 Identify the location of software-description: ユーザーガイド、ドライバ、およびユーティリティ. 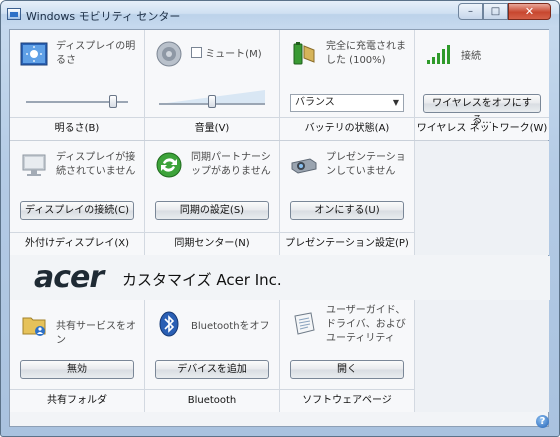
(366, 324).